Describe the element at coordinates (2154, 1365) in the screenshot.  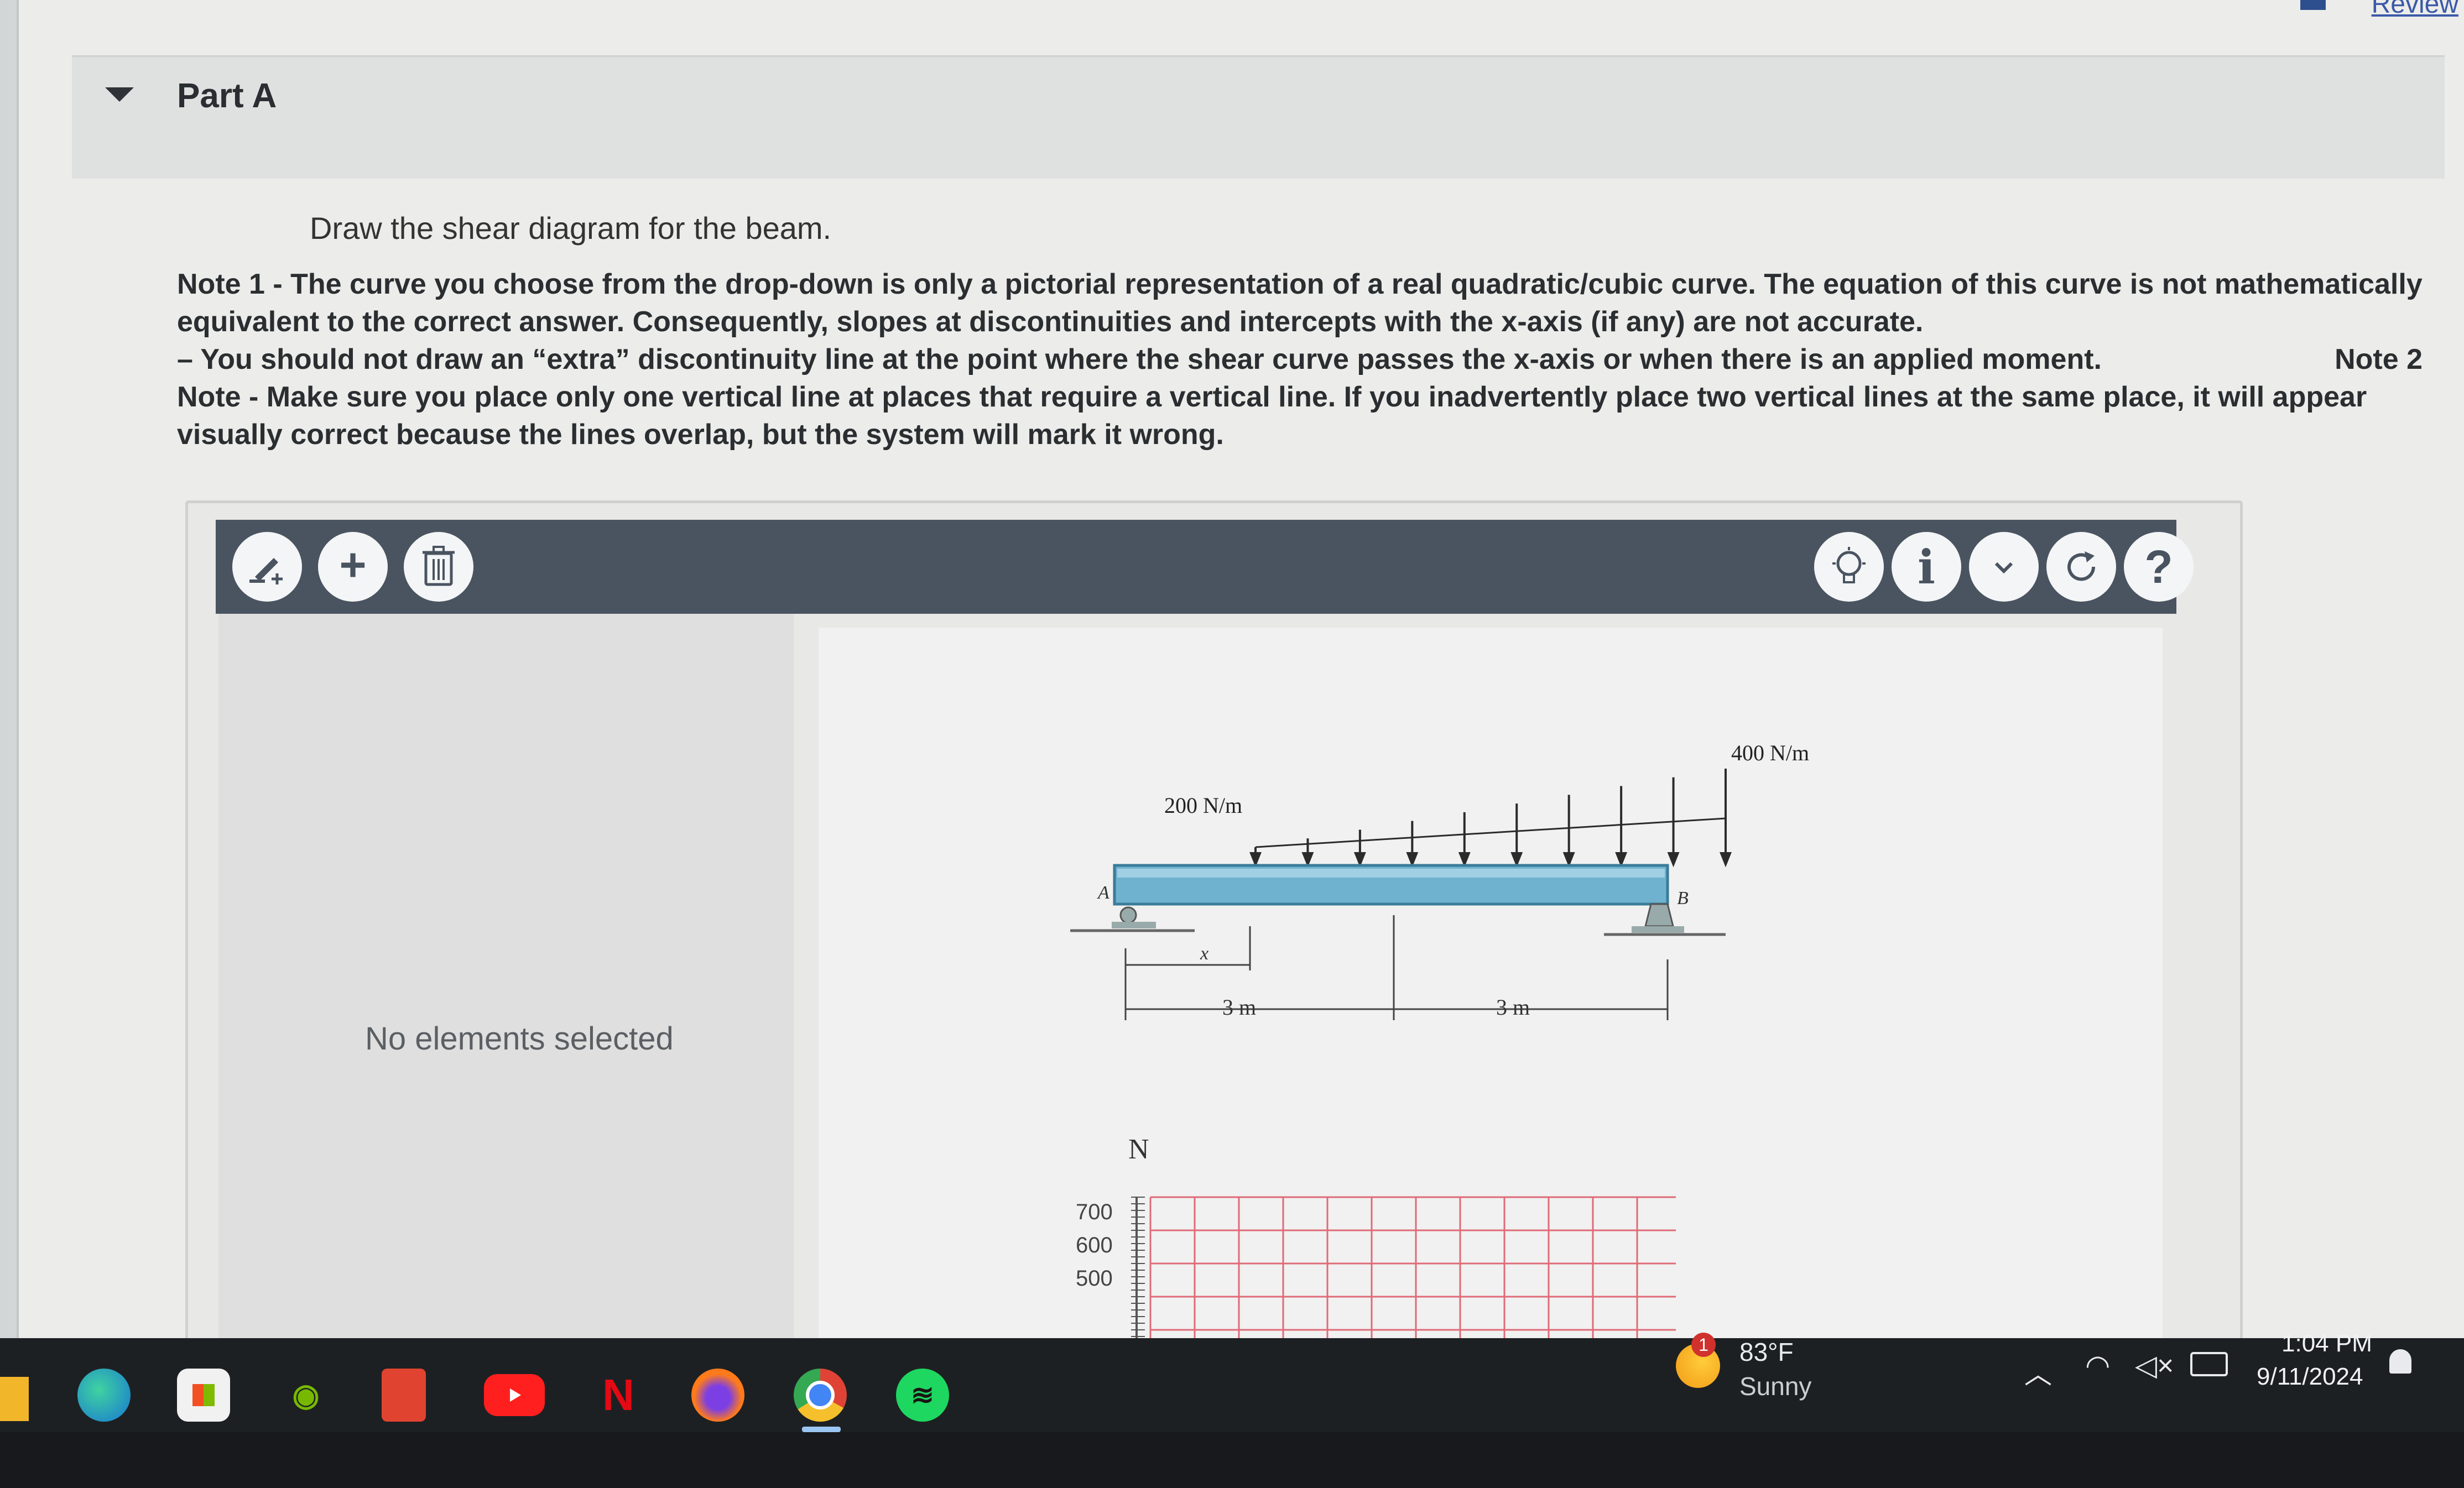
I see `volume-muted-icon: ◁×` at that location.